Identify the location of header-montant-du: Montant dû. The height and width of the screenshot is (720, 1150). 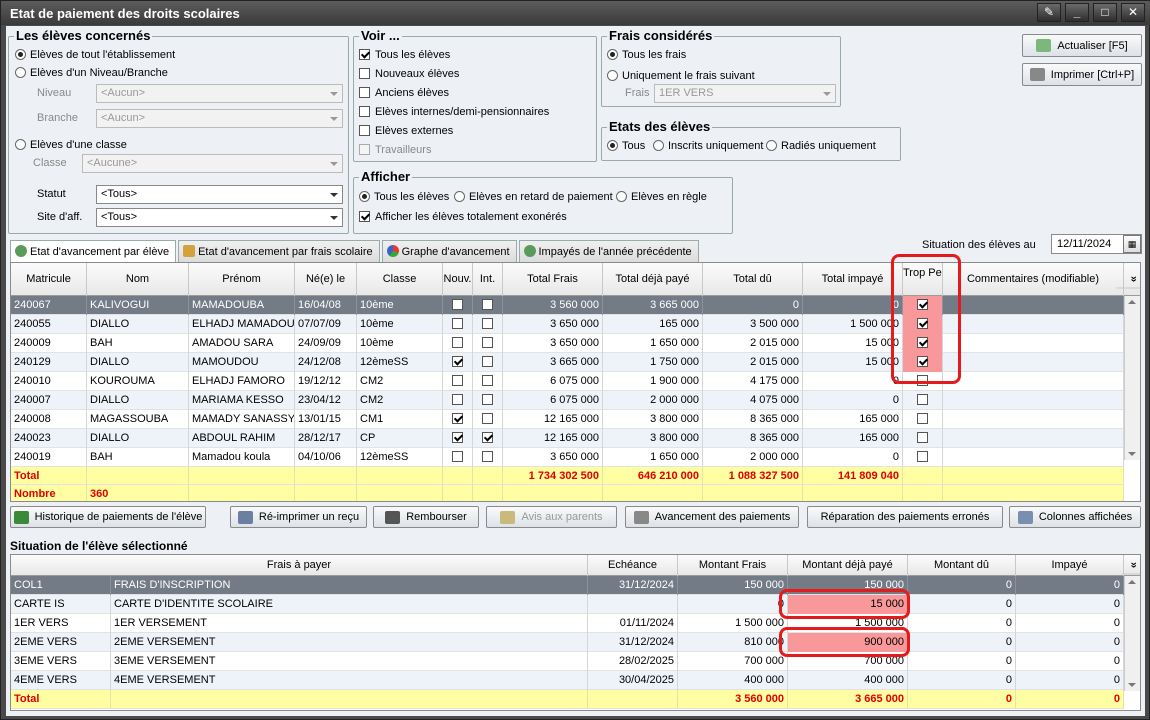
(962, 565).